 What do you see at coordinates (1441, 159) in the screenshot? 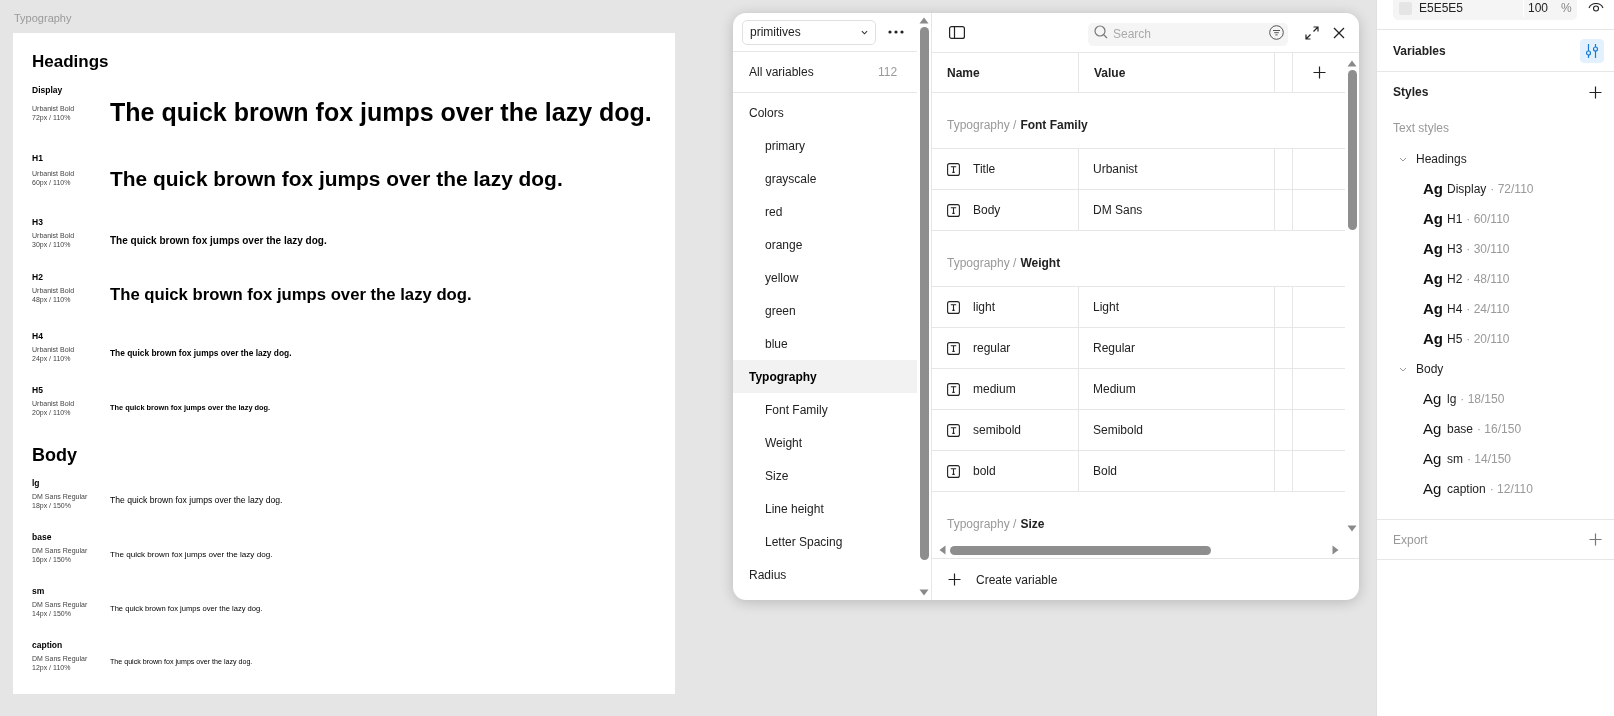
I see `style-group-label: Headings` at bounding box center [1441, 159].